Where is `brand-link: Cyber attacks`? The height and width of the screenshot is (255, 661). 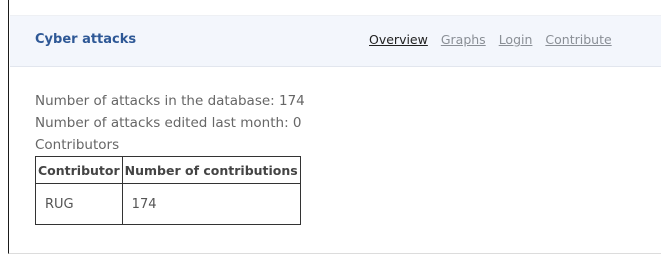
brand-link: Cyber attacks is located at coordinates (85, 39).